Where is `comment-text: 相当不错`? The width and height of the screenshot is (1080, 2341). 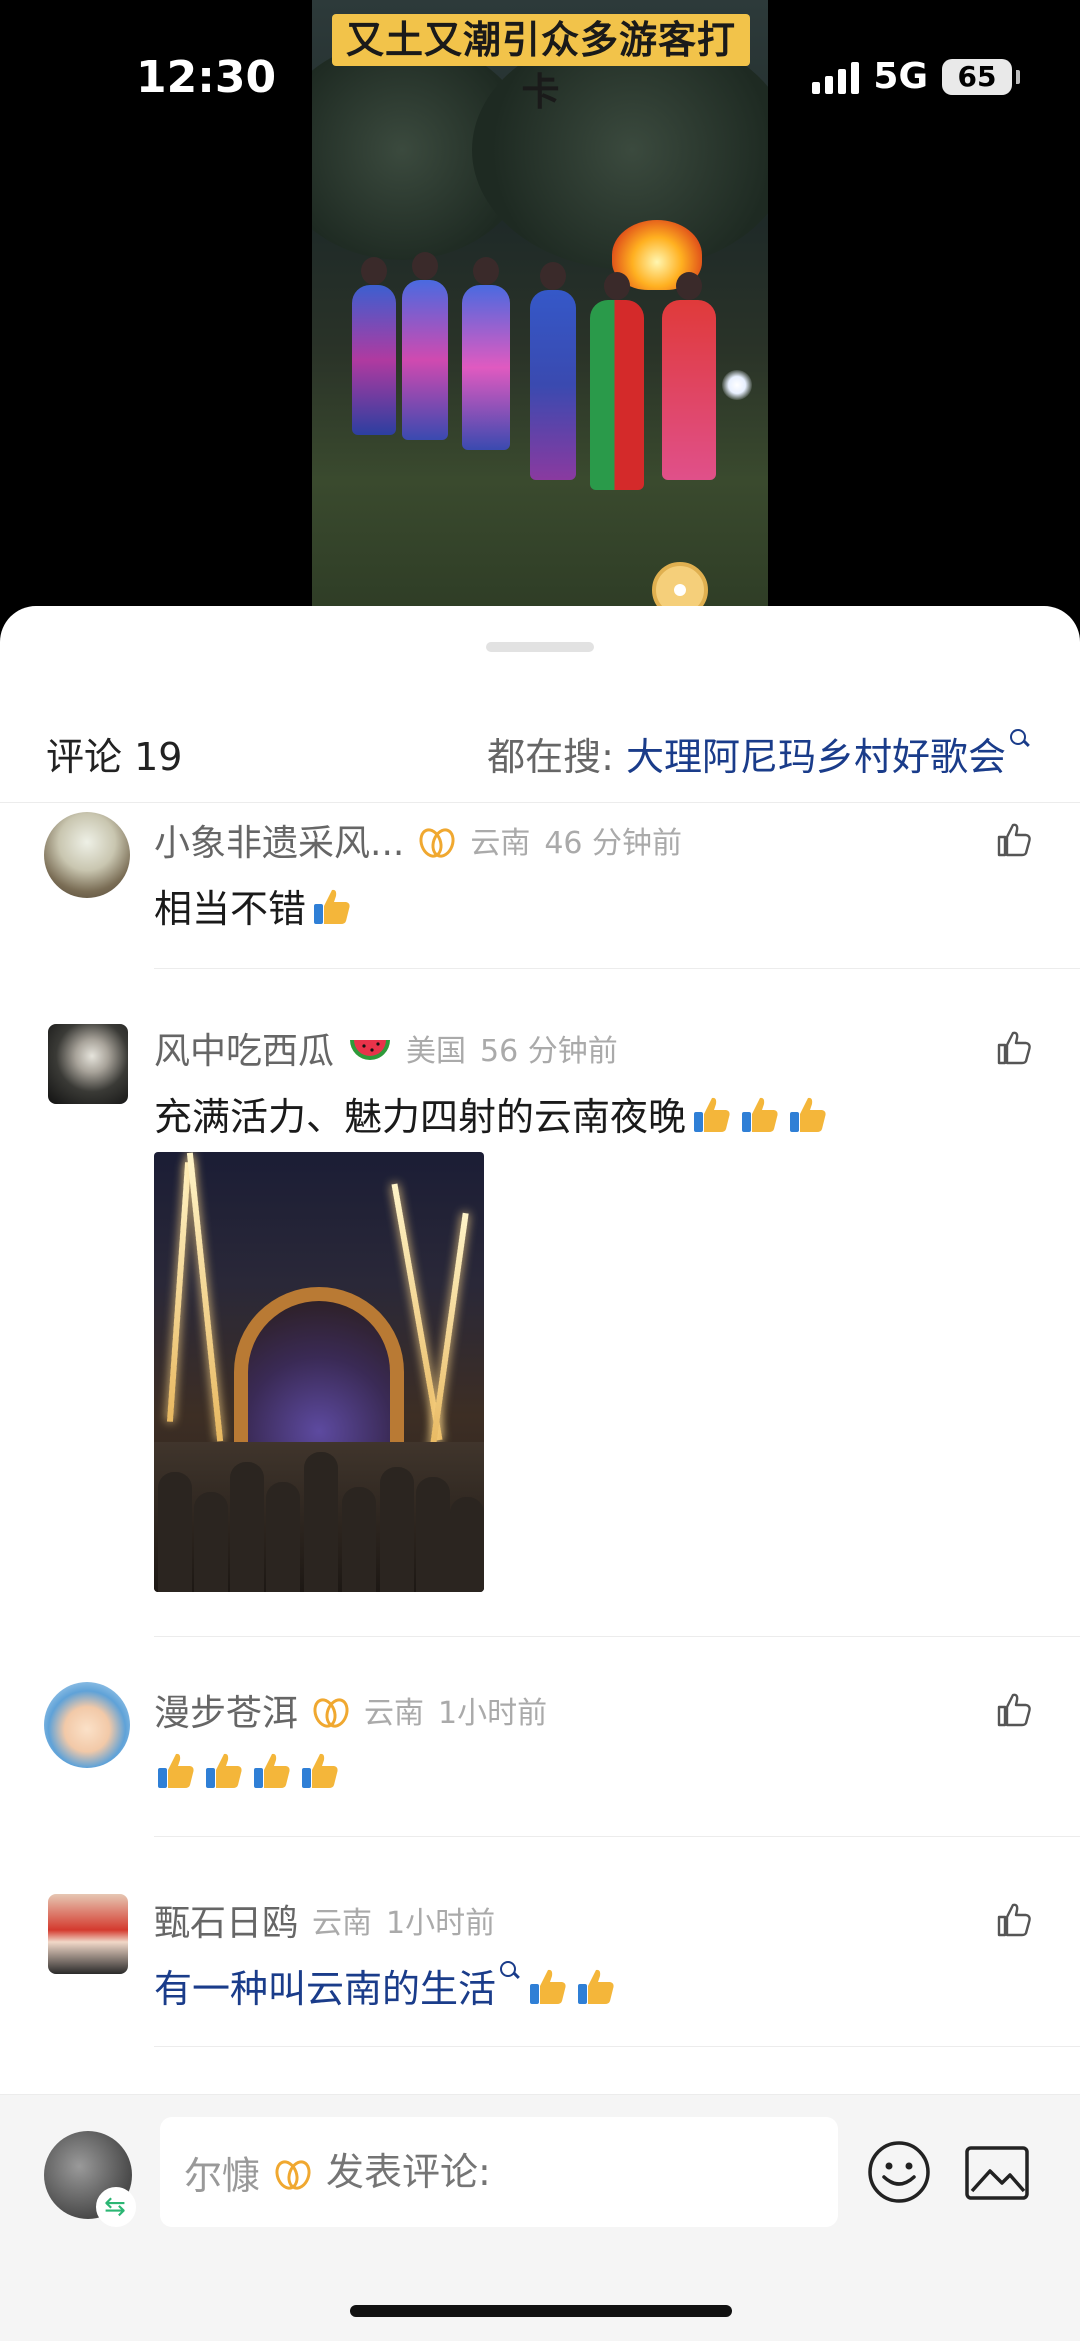 comment-text: 相当不错 is located at coordinates (254, 905).